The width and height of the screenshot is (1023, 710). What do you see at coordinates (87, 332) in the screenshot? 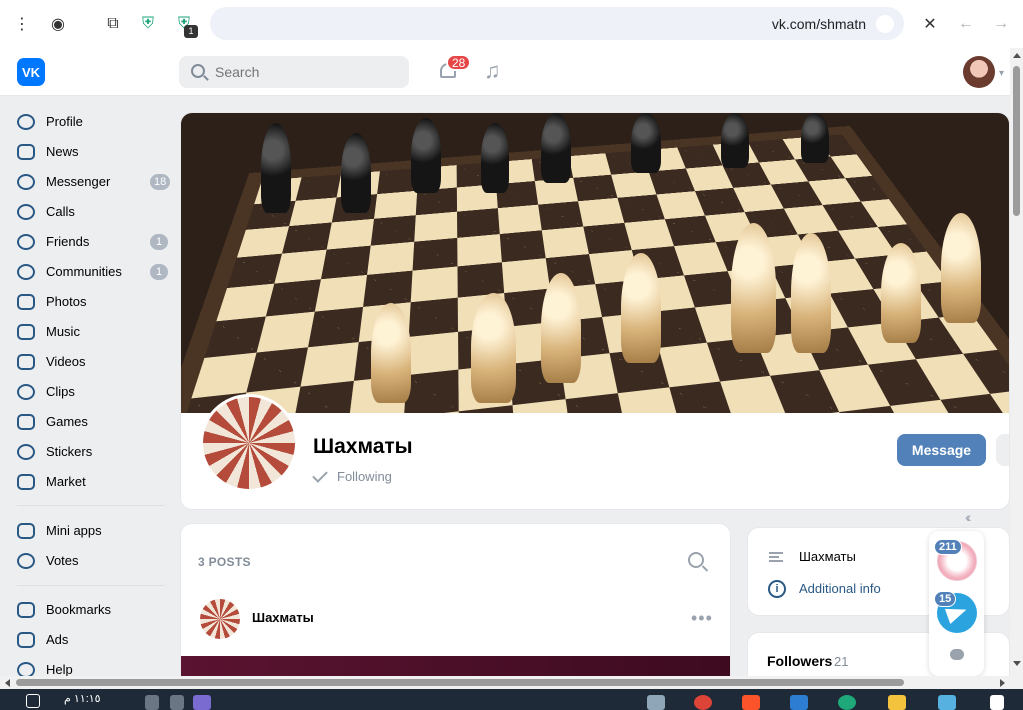
I see `sidebar-item-music: Music` at bounding box center [87, 332].